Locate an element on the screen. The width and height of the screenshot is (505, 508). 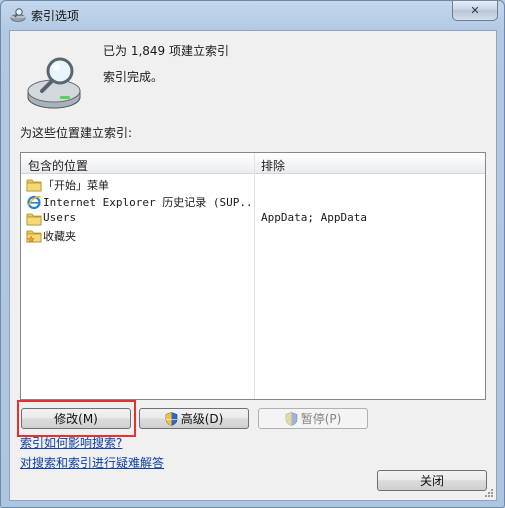
window-close-button: ✕ is located at coordinates (475, 11).